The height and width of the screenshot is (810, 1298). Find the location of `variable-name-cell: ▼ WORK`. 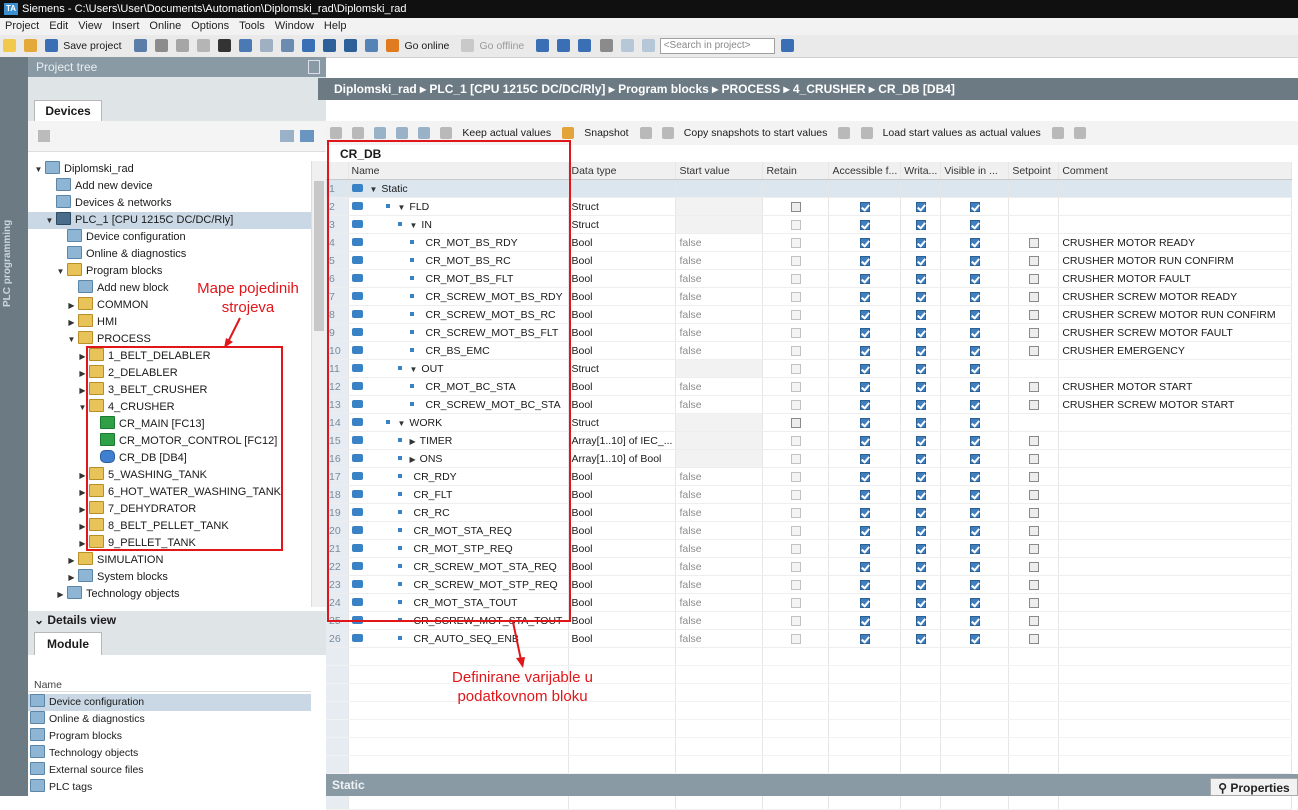

variable-name-cell: ▼ WORK is located at coordinates (458, 422).